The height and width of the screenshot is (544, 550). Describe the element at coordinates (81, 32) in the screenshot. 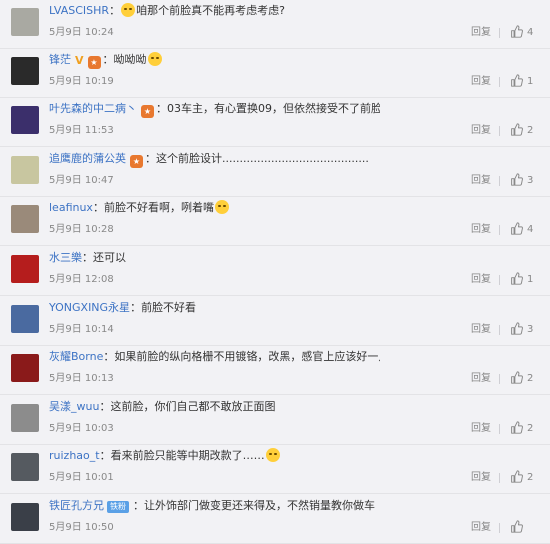

I see `comment-time: 5月9日 10:24` at that location.